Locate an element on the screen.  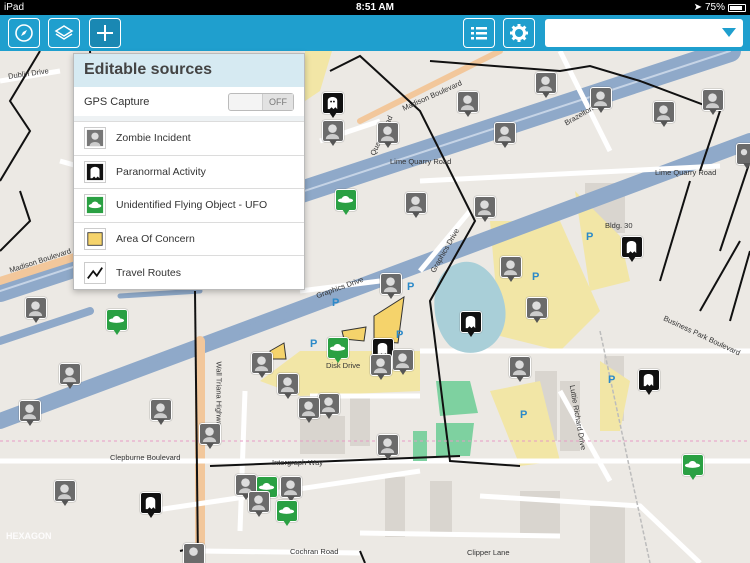
list-icon is located at coordinates (479, 33).